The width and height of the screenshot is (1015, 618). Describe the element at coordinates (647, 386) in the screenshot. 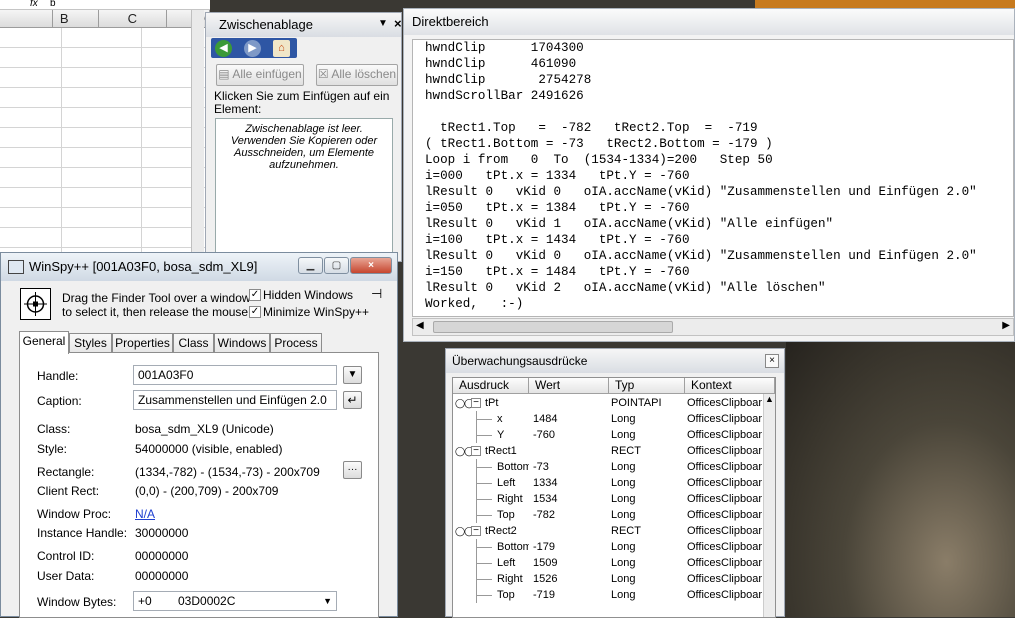

I see `column-header-type: Typ` at that location.